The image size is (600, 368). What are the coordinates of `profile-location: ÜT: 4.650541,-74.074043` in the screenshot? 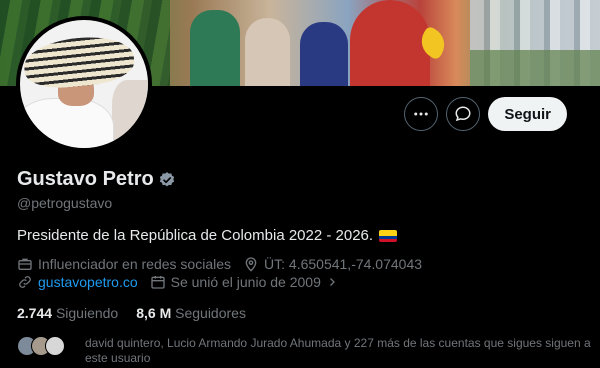 It's located at (332, 264).